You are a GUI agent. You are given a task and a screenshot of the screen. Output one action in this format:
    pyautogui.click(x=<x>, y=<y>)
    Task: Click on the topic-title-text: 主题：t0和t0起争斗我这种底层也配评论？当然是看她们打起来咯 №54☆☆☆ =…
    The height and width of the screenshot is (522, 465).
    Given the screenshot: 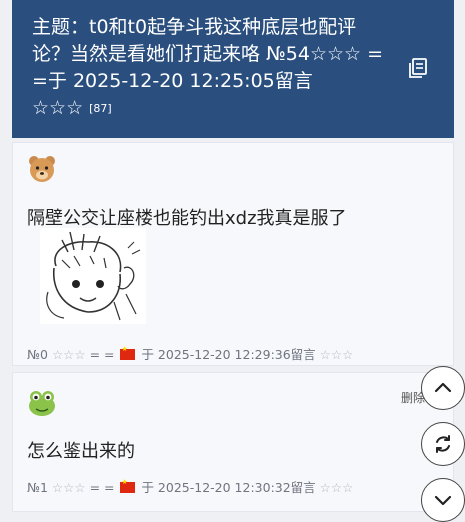 What is the action you would take?
    pyautogui.click(x=208, y=67)
    